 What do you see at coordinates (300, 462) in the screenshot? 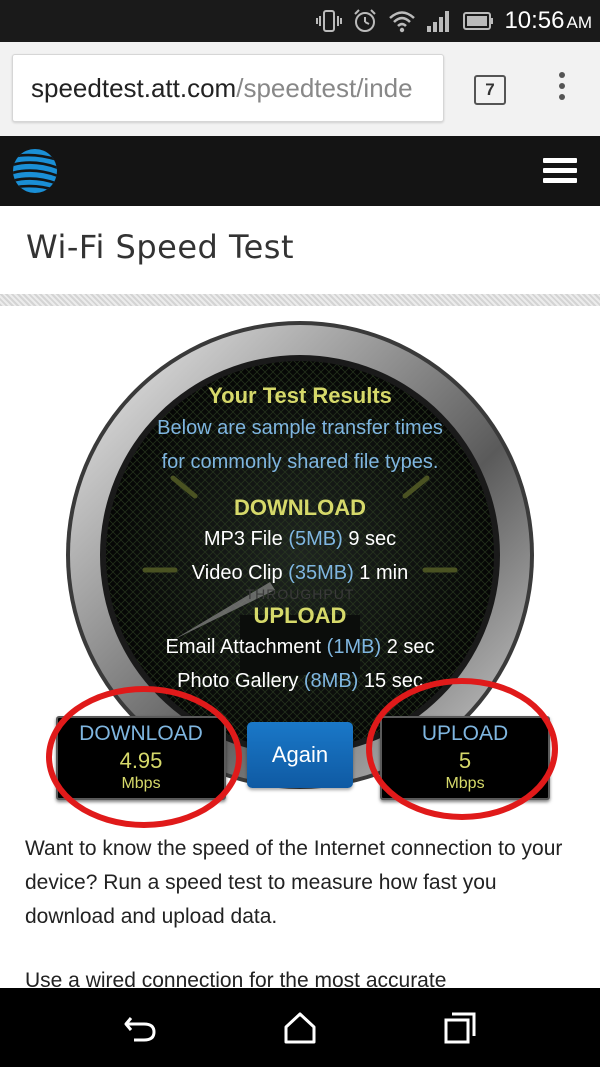
I see `results-sub-line2: for commonly shared file types.` at bounding box center [300, 462].